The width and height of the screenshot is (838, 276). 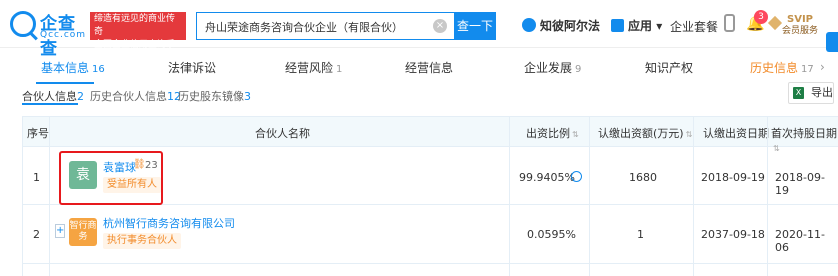 I want to click on tab-history: 历史信息 17, so click(x=782, y=67).